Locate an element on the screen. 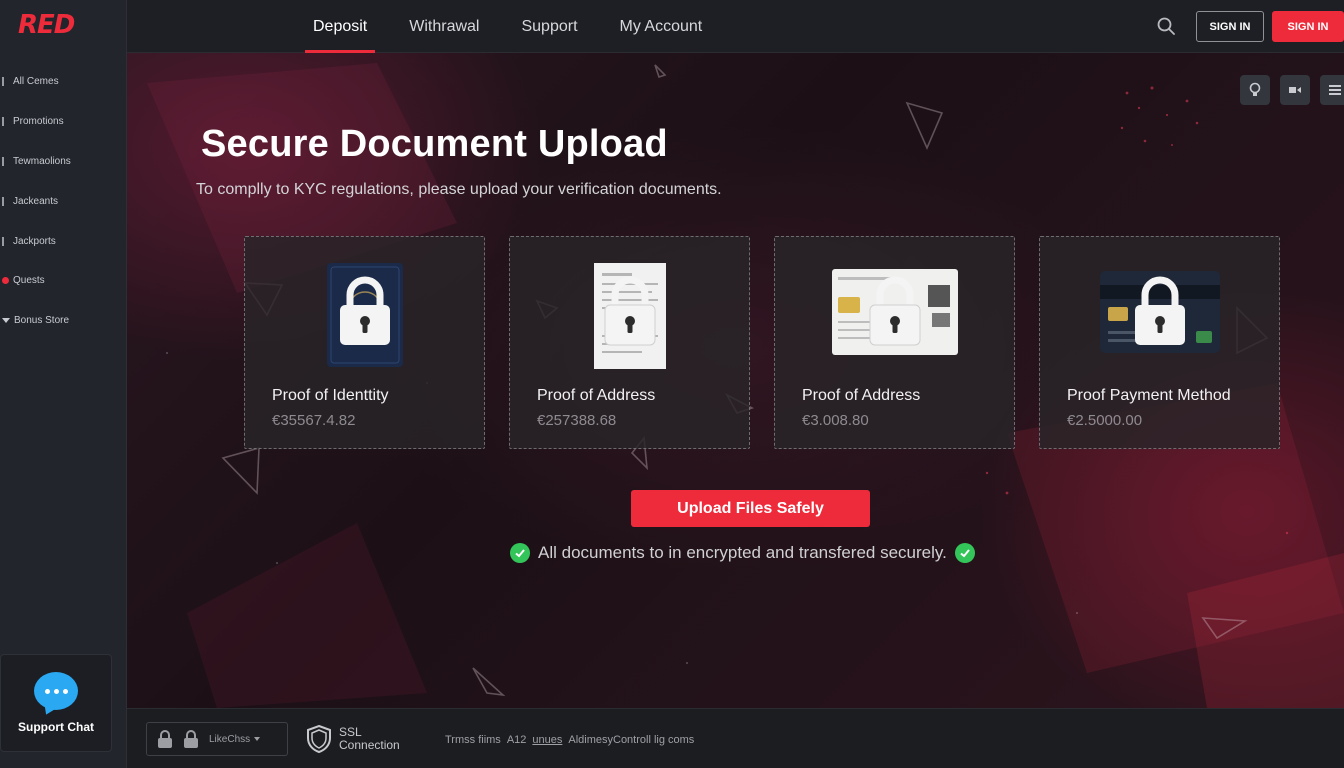  brand-logo: RED is located at coordinates (46, 25).